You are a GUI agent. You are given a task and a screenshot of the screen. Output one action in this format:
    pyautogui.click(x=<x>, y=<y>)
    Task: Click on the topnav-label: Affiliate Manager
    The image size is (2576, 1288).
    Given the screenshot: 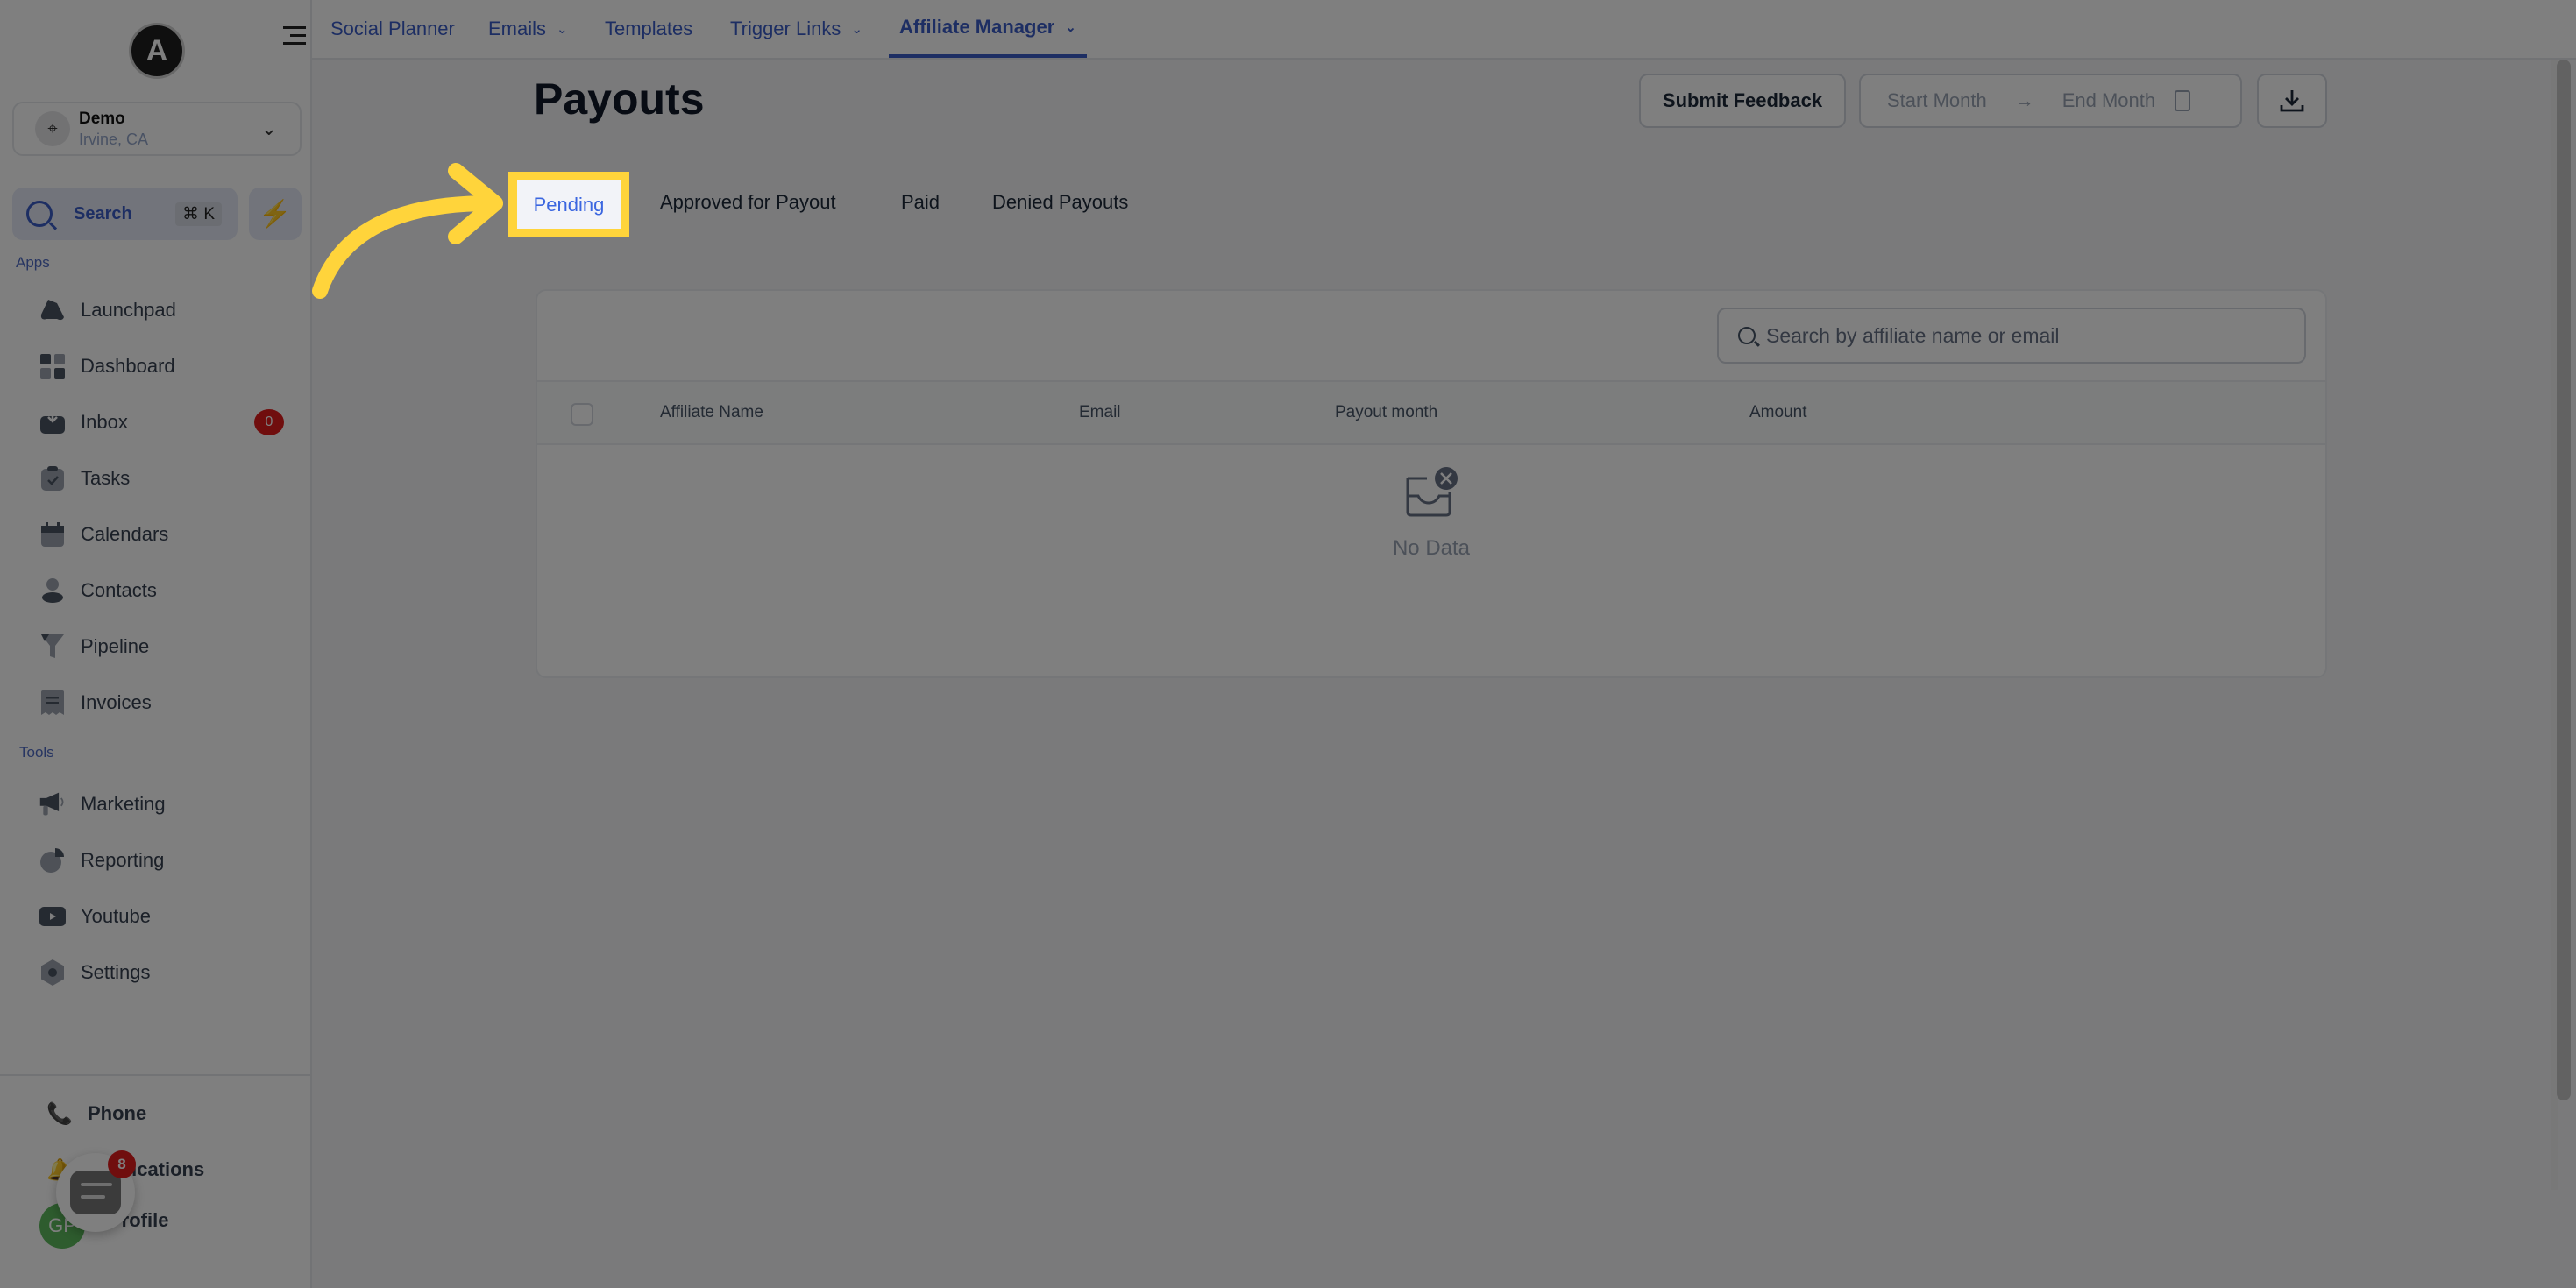 What is the action you would take?
    pyautogui.click(x=977, y=27)
    